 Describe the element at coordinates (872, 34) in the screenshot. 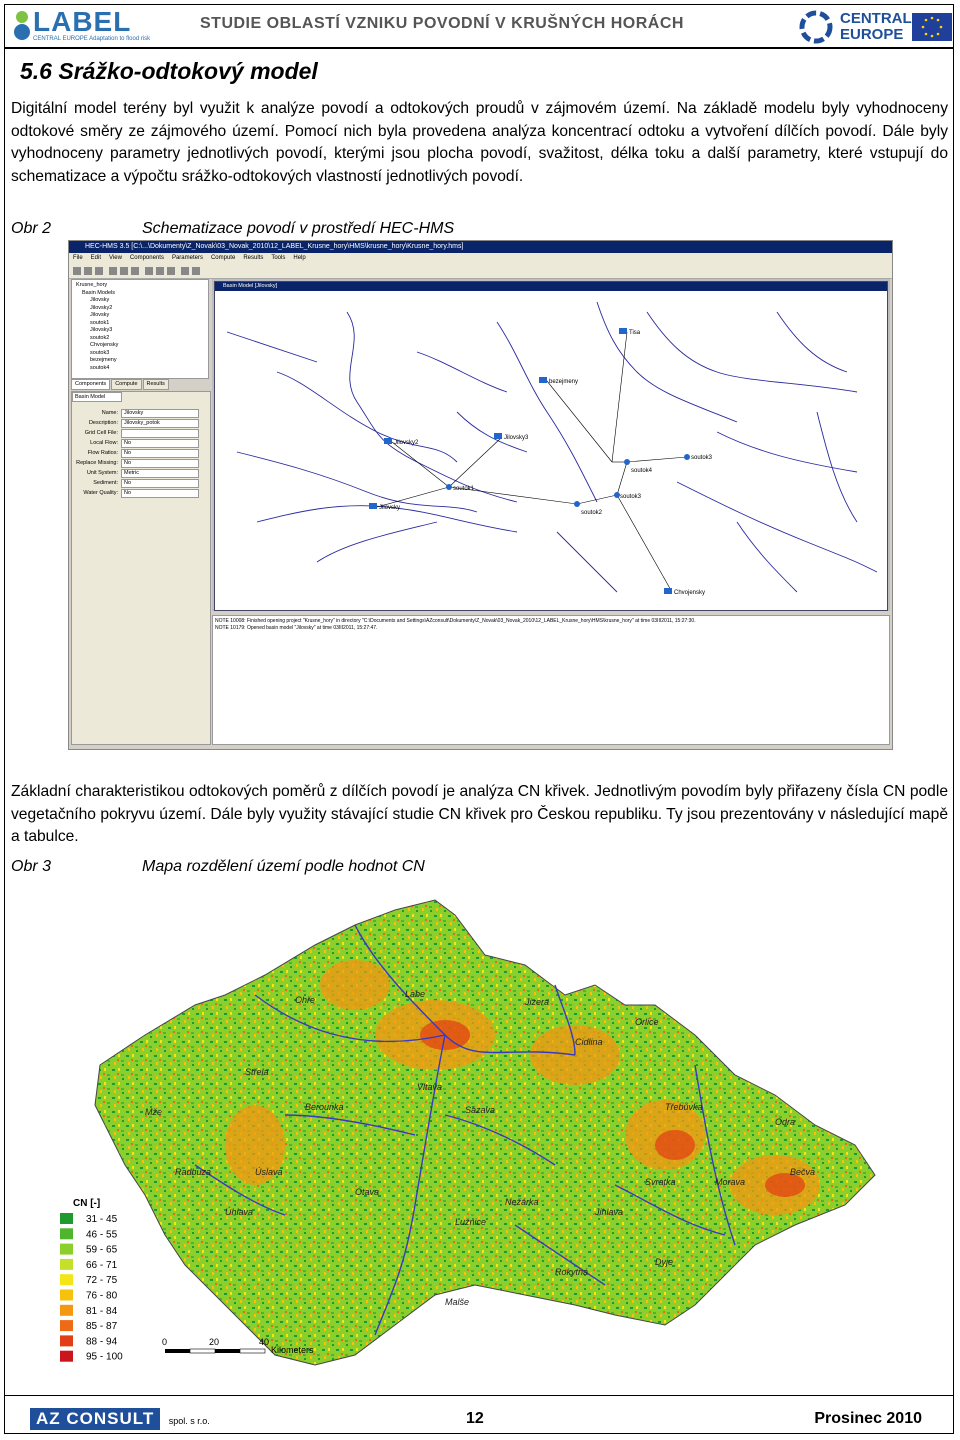

I see `central-europe-line2: EUROPE` at that location.